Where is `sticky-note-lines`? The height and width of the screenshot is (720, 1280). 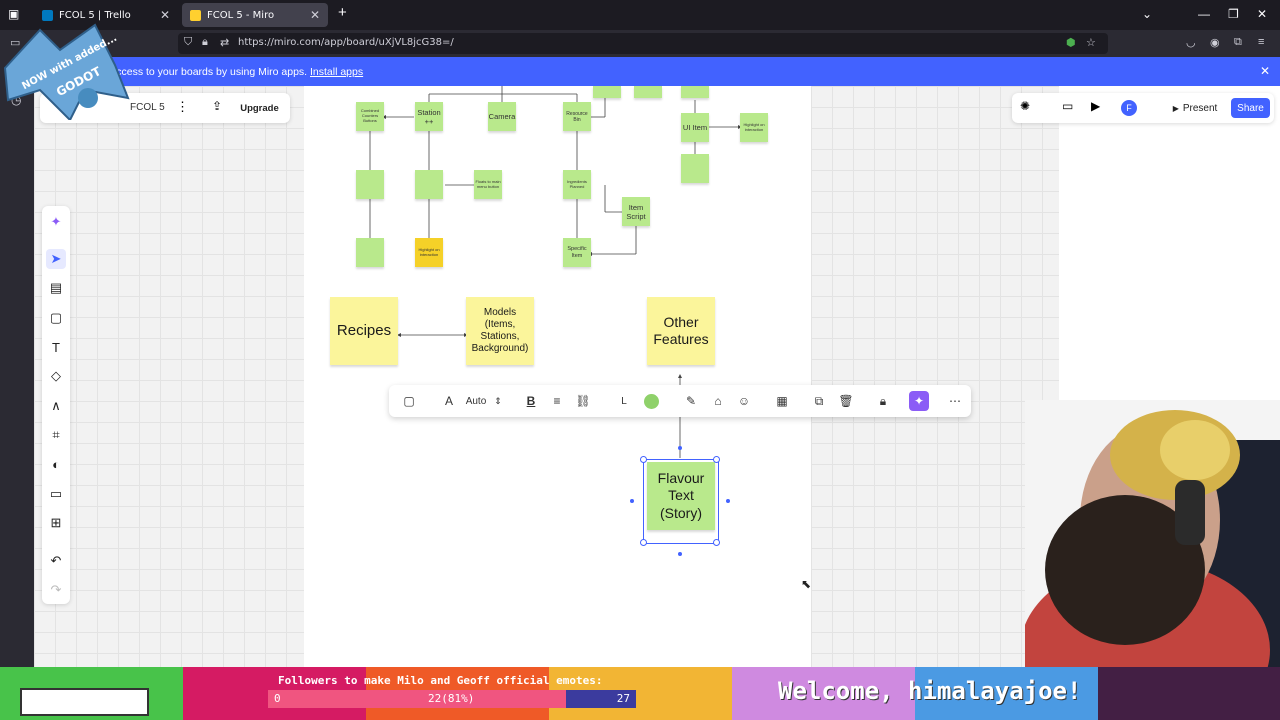
sticky-note-lines is located at coordinates (429, 184).